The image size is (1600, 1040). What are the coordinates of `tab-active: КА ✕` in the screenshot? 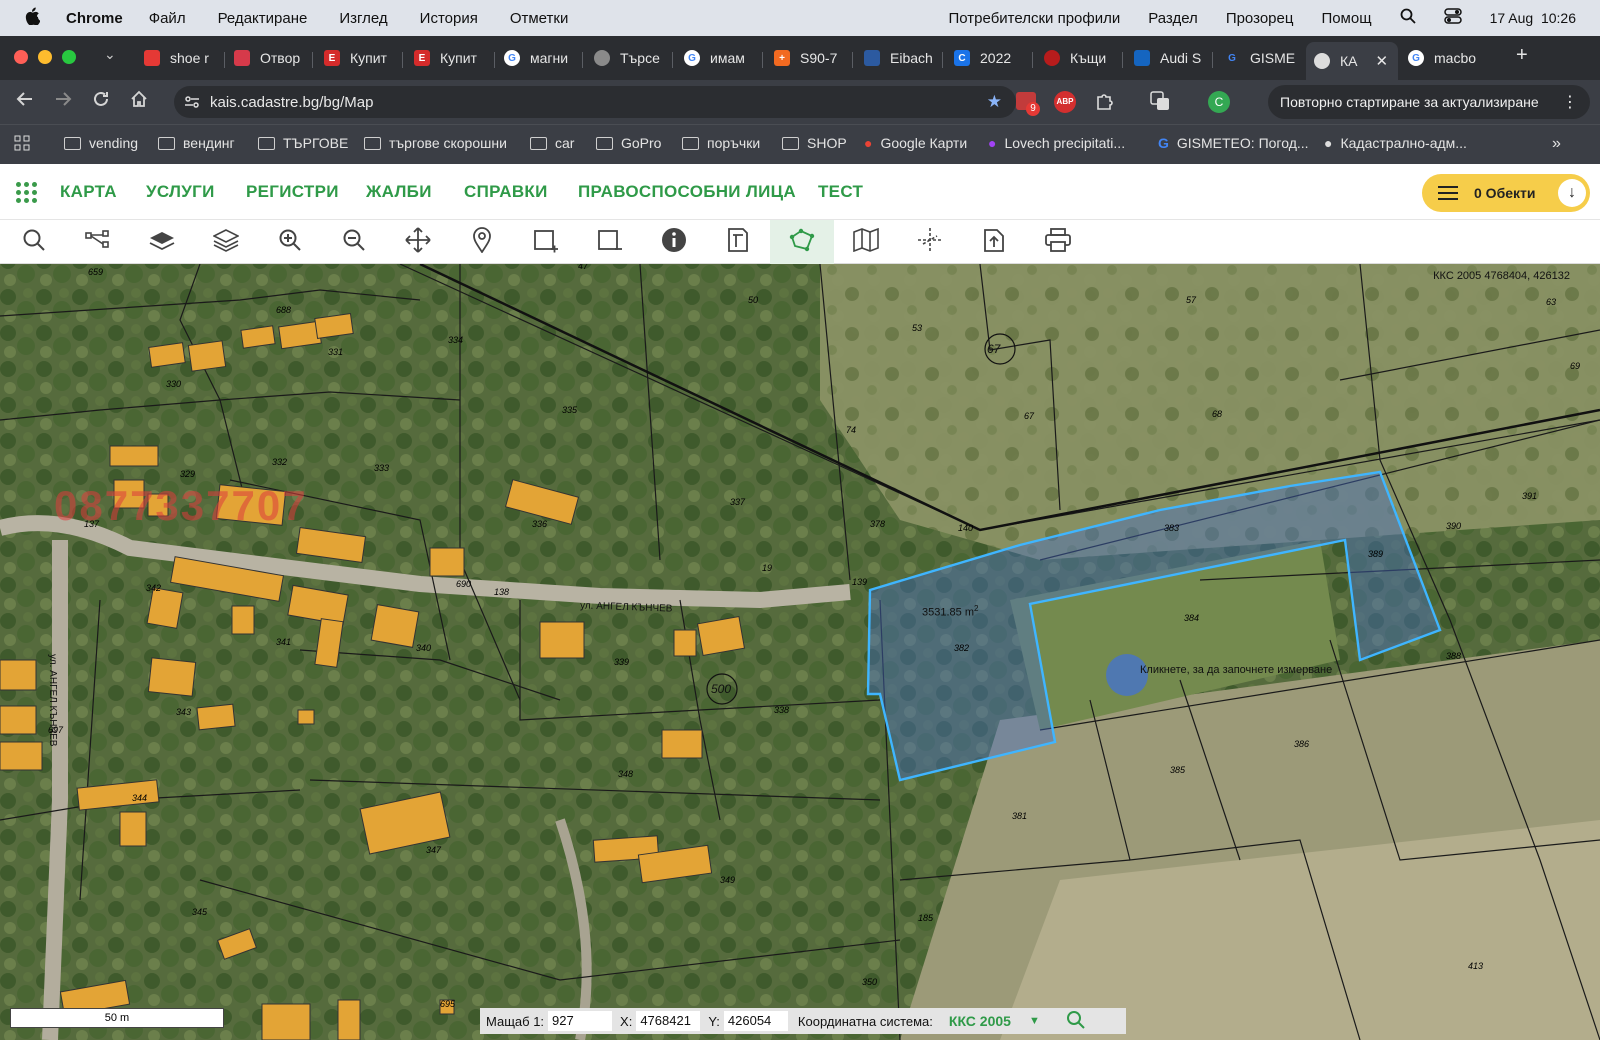 It's located at (1352, 61).